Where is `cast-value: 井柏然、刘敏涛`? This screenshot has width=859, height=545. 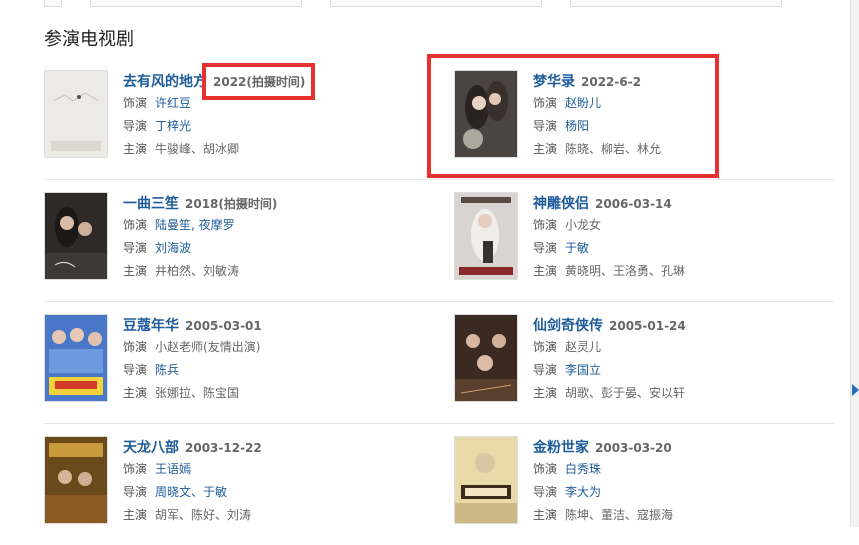
cast-value: 井柏然、刘敏涛 is located at coordinates (197, 271).